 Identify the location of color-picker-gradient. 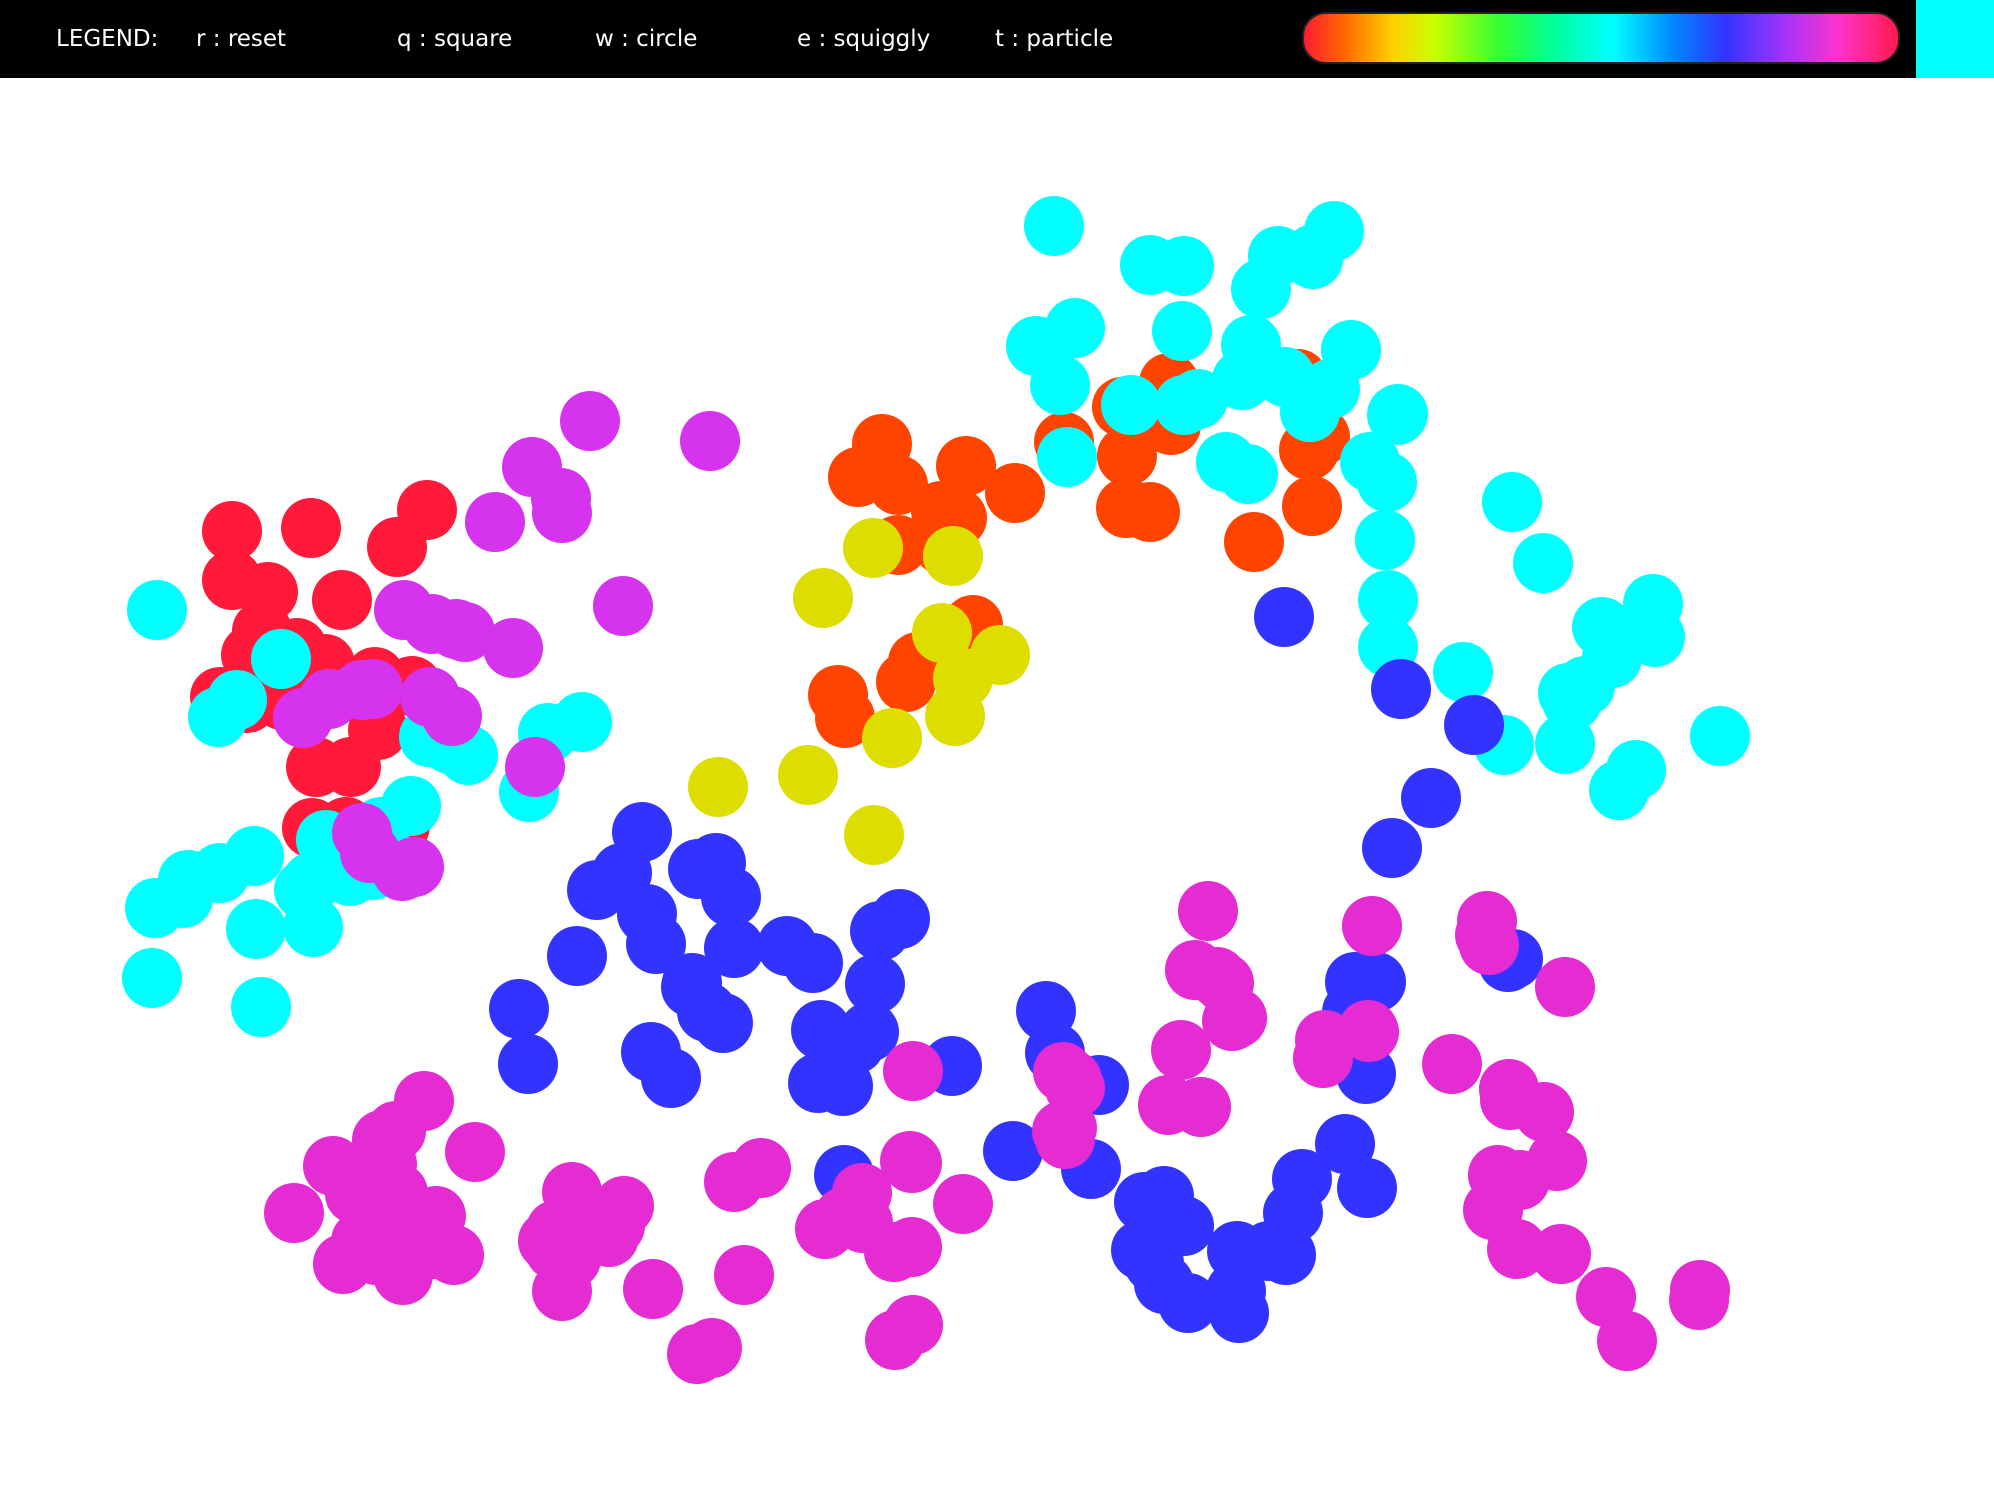
(1601, 38).